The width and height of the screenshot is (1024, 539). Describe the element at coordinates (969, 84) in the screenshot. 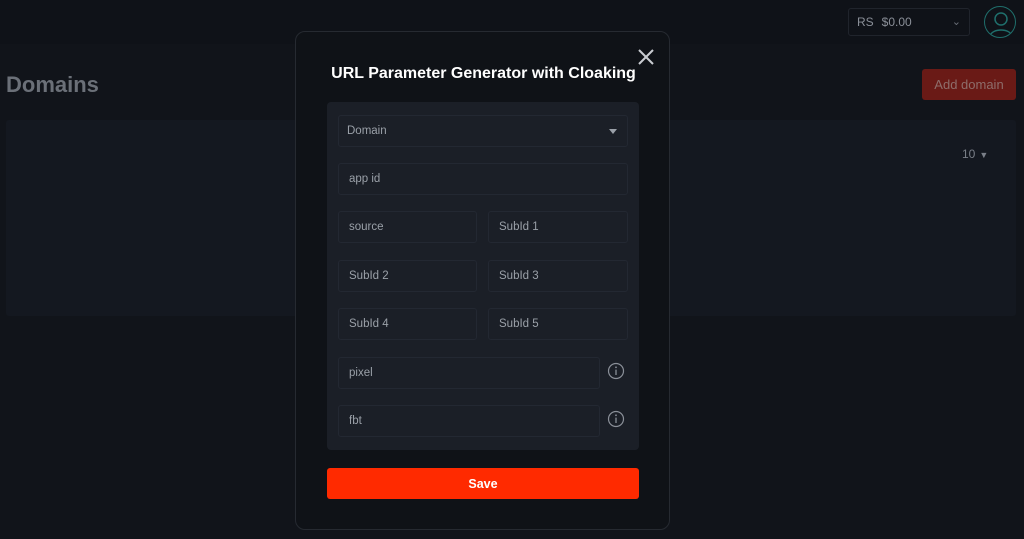

I see `add-domain-button: Add domain` at that location.